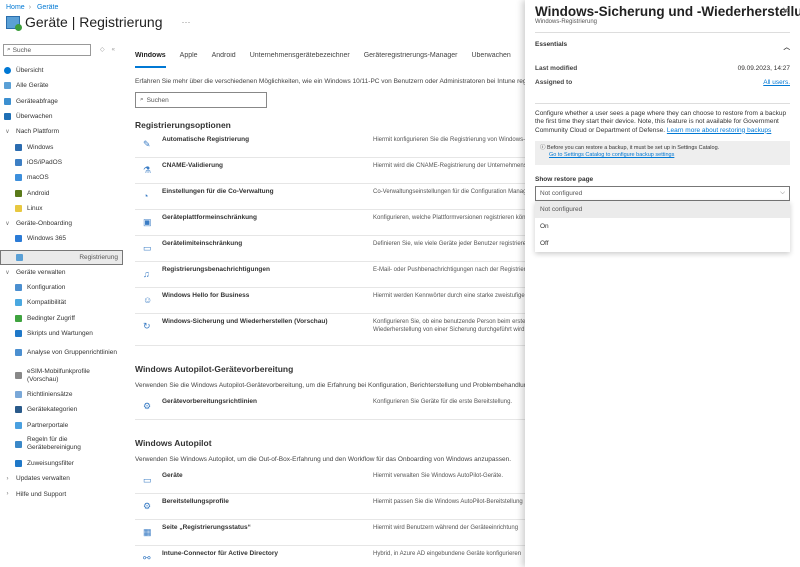 The image size is (800, 567). I want to click on sidebar-item-windows-365: Windows 365, so click(61, 238).